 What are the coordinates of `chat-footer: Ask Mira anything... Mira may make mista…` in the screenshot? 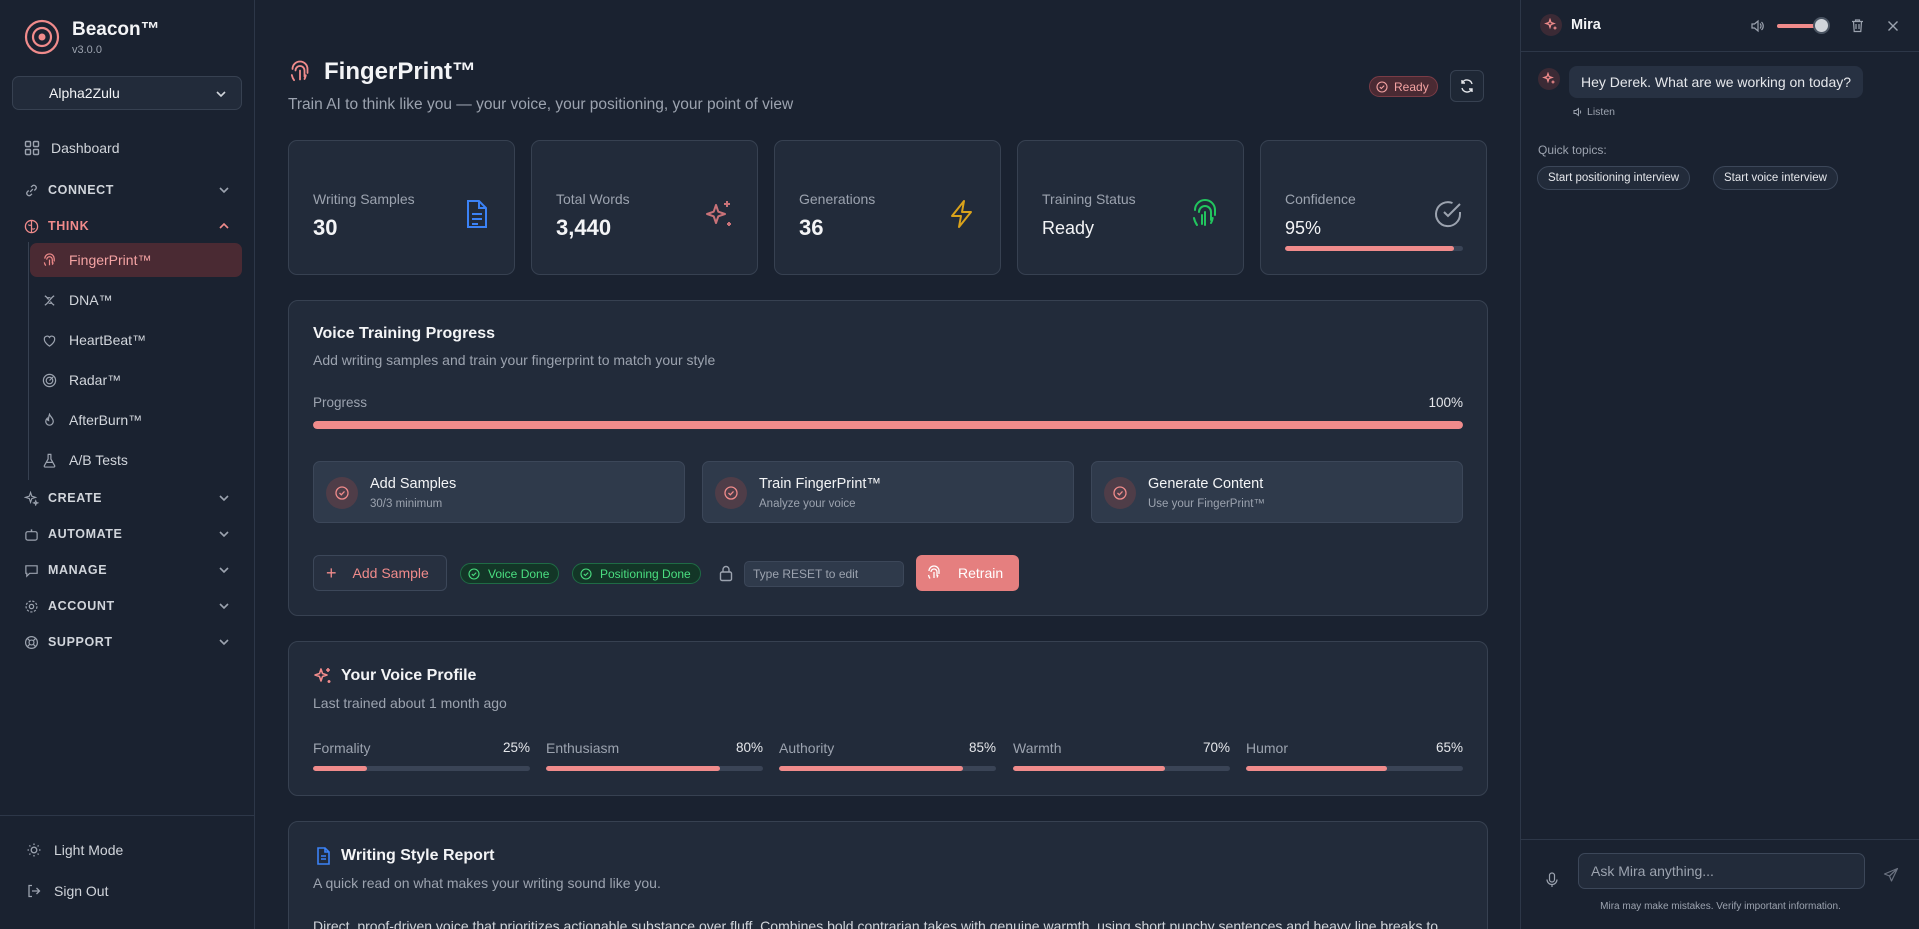 It's located at (1720, 884).